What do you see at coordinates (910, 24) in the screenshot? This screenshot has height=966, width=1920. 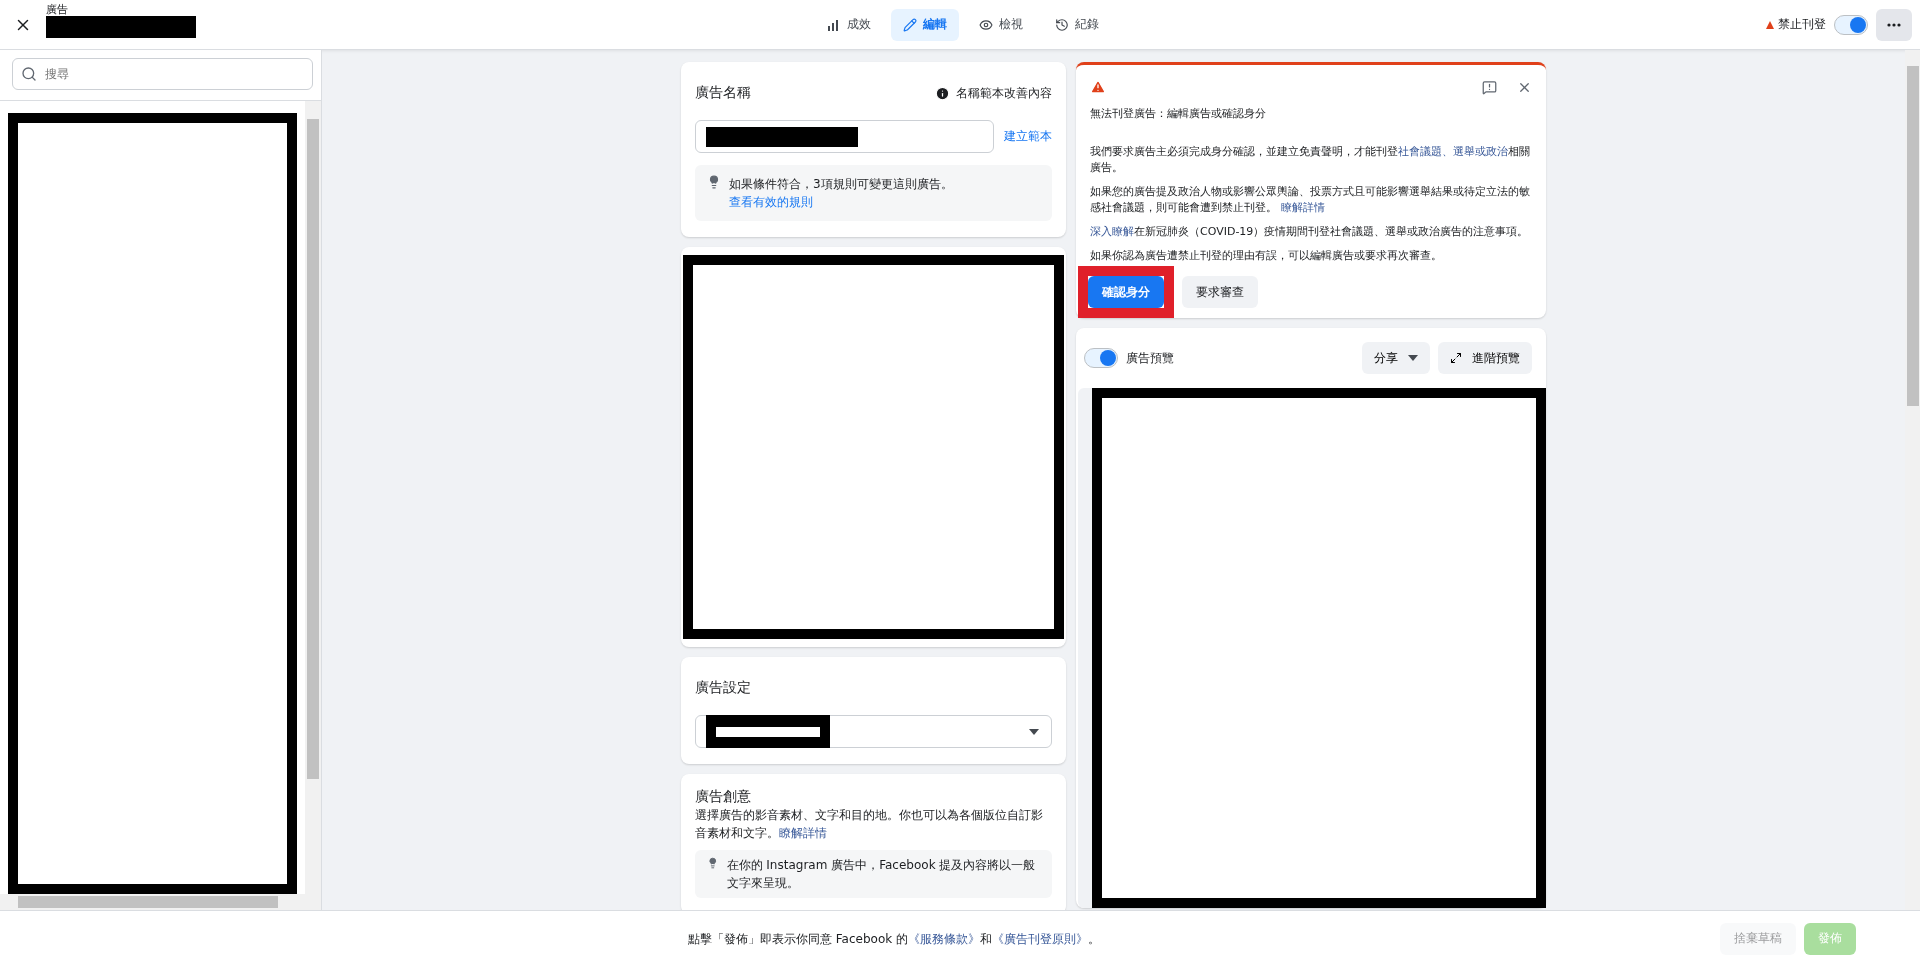 I see `pencil-icon` at bounding box center [910, 24].